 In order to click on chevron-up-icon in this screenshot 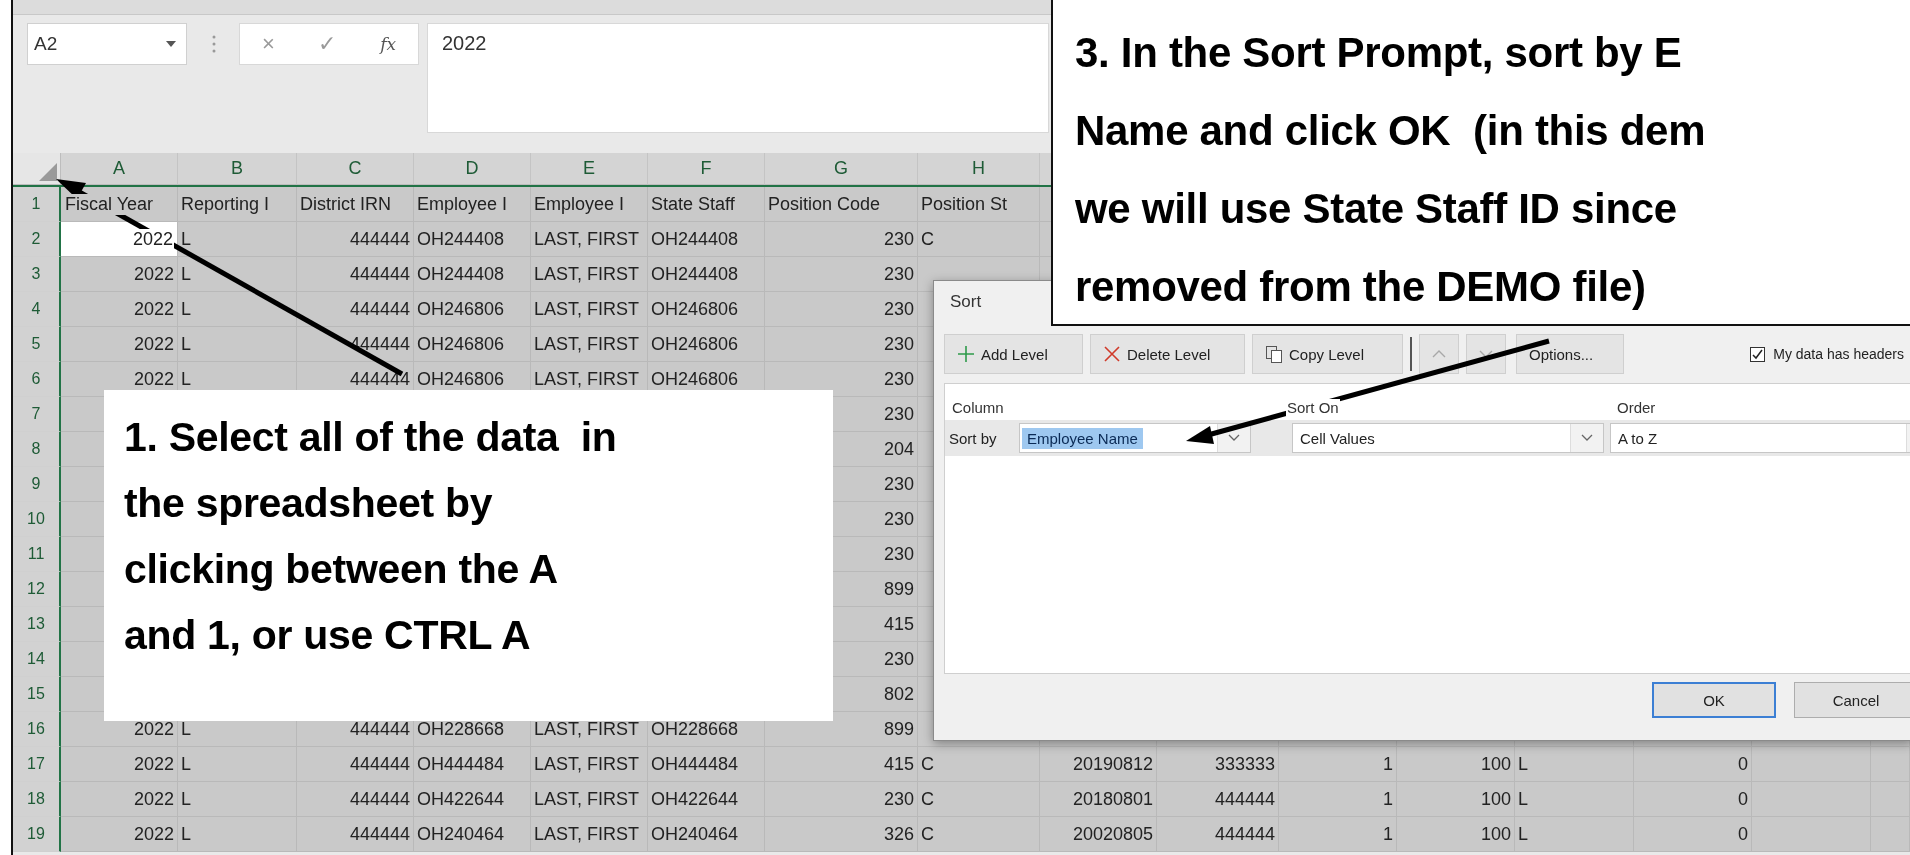, I will do `click(1439, 354)`.